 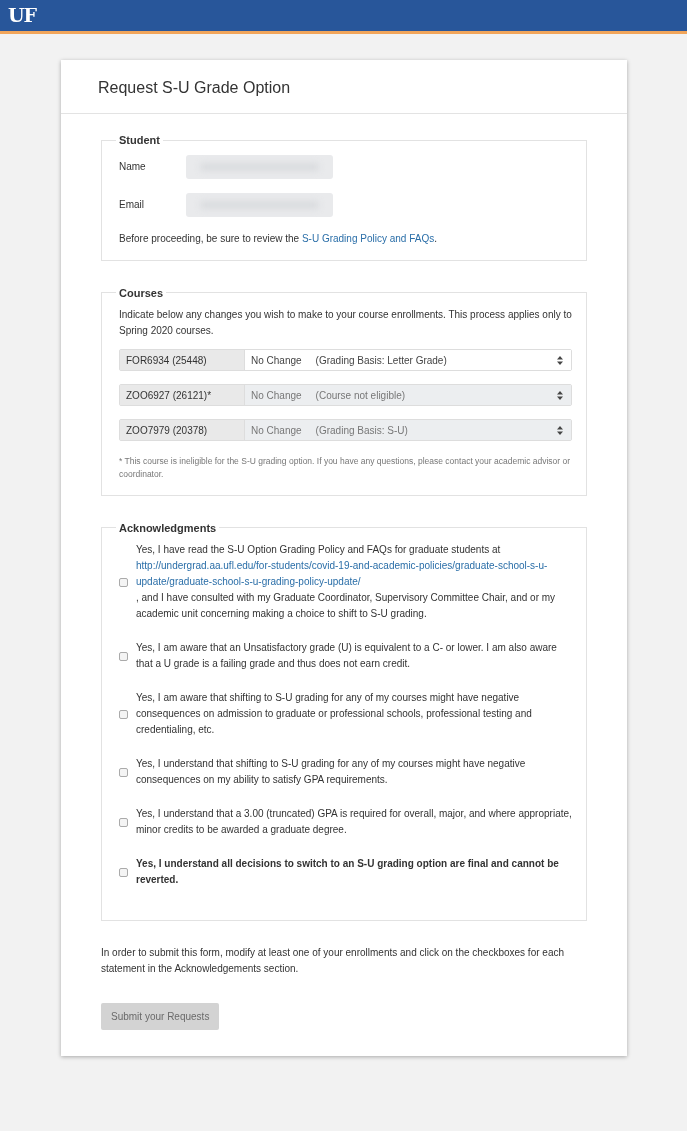 What do you see at coordinates (331, 772) in the screenshot?
I see `acknowledgment-text: Yes, I understand that shifting to S-U grading for any of my courses might have negative consequences on my ability to satisfy GPA requirements.` at bounding box center [331, 772].